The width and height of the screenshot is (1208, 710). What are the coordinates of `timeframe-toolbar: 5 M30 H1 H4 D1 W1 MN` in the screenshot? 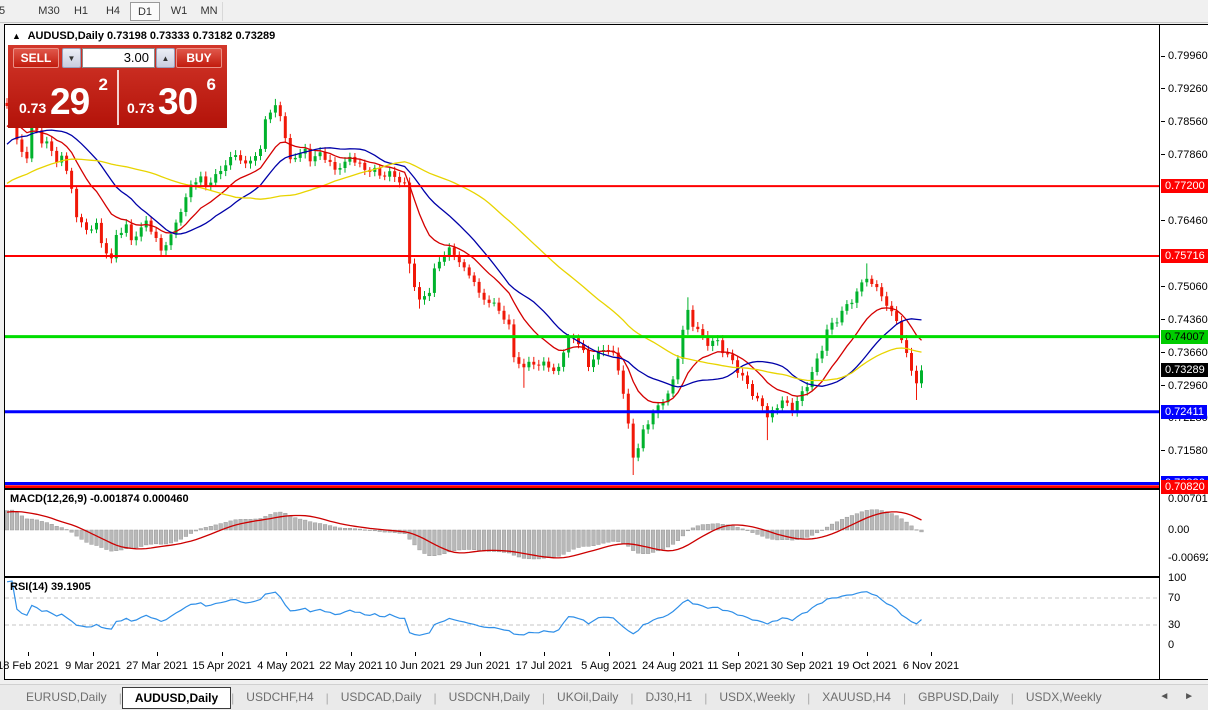 It's located at (604, 11).